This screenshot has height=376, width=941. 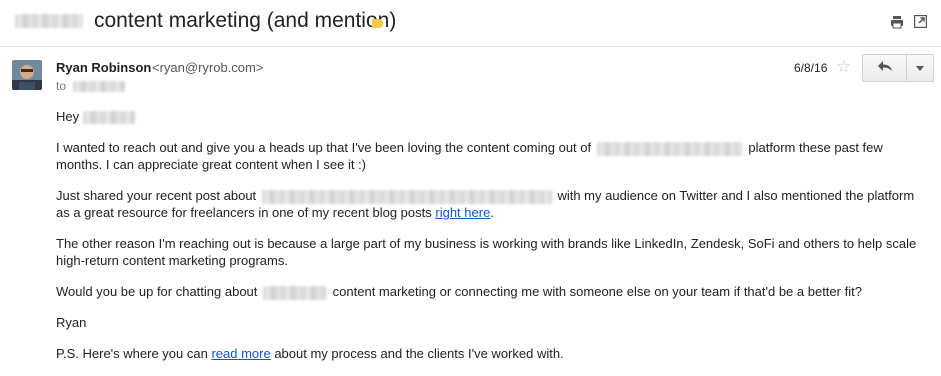 What do you see at coordinates (104, 67) in the screenshot?
I see `sender-name: Ryan Robinson` at bounding box center [104, 67].